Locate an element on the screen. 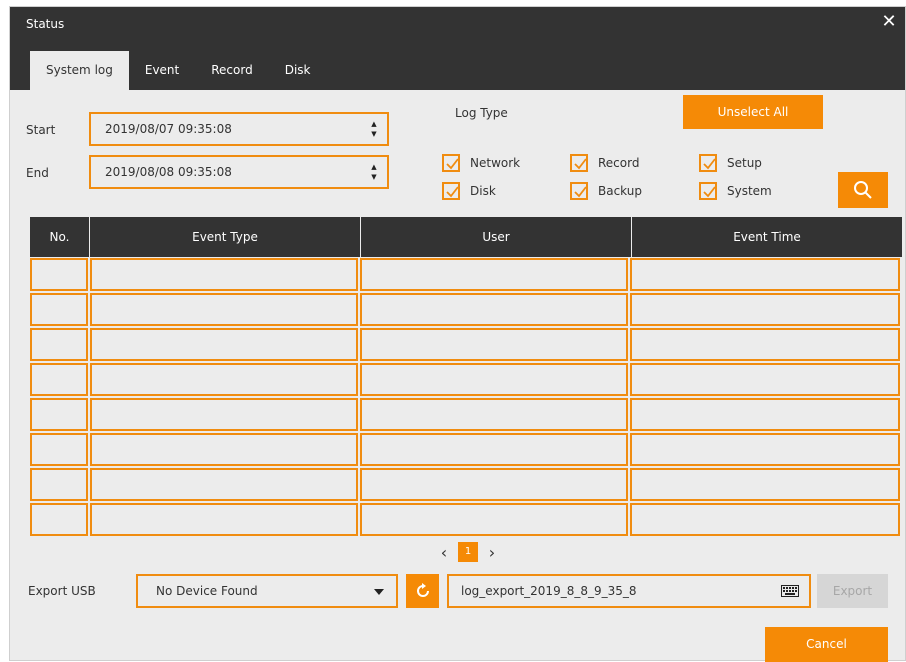  chevron-down-icon is located at coordinates (379, 592).